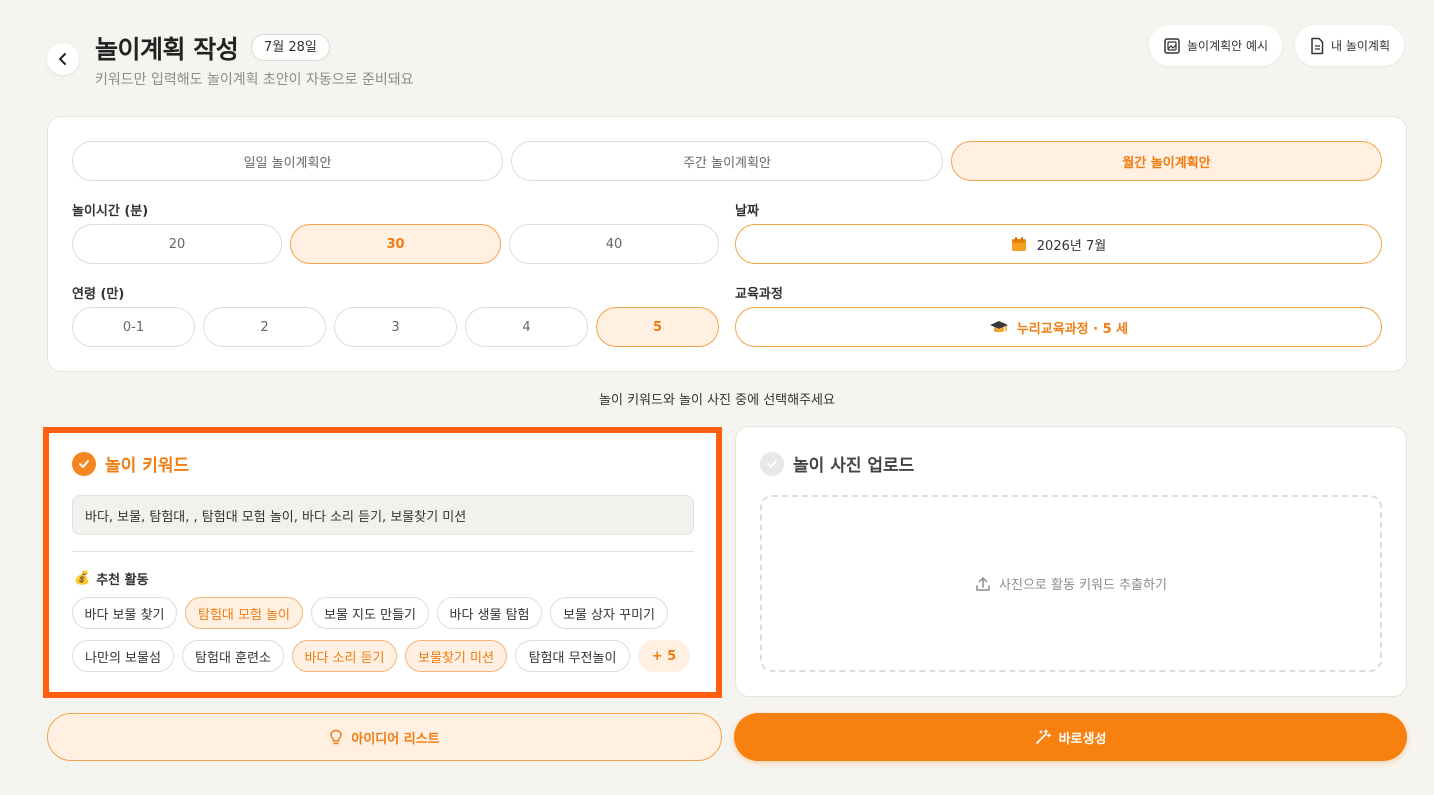 Image resolution: width=1434 pixels, height=795 pixels. I want to click on graduation-cap-icon, so click(998, 327).